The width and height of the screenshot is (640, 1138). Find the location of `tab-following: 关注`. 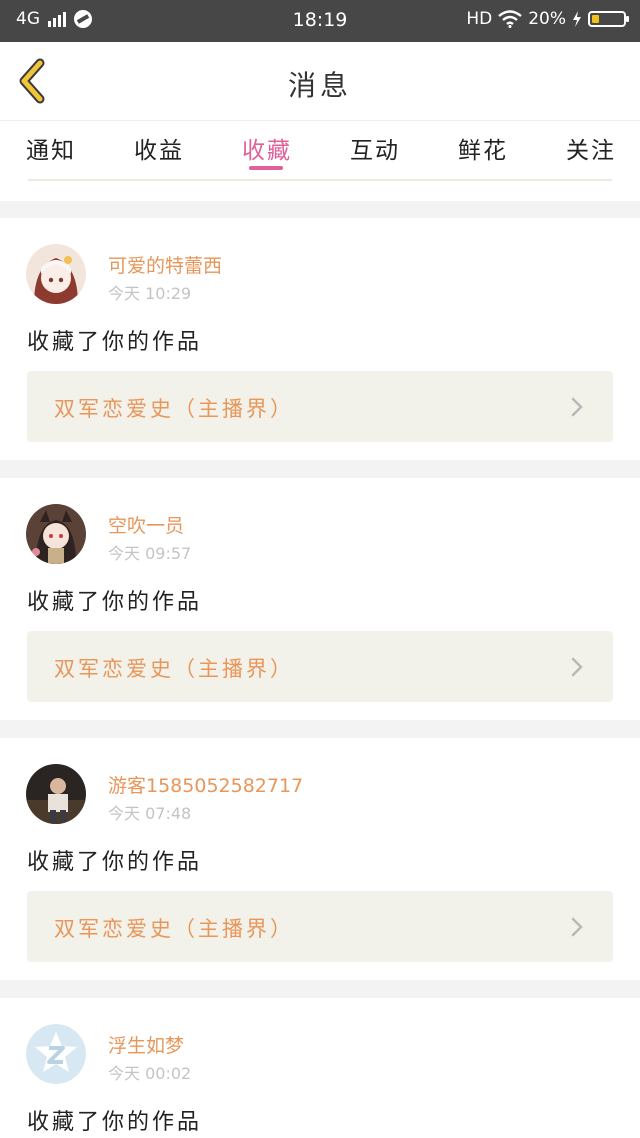

tab-following: 关注 is located at coordinates (591, 148).